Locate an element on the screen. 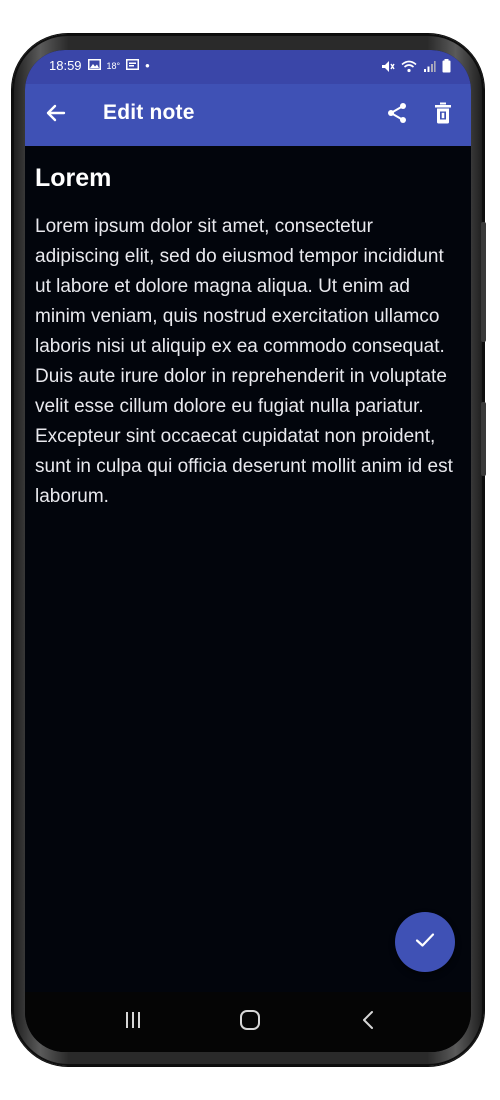  status-right is located at coordinates (416, 67).